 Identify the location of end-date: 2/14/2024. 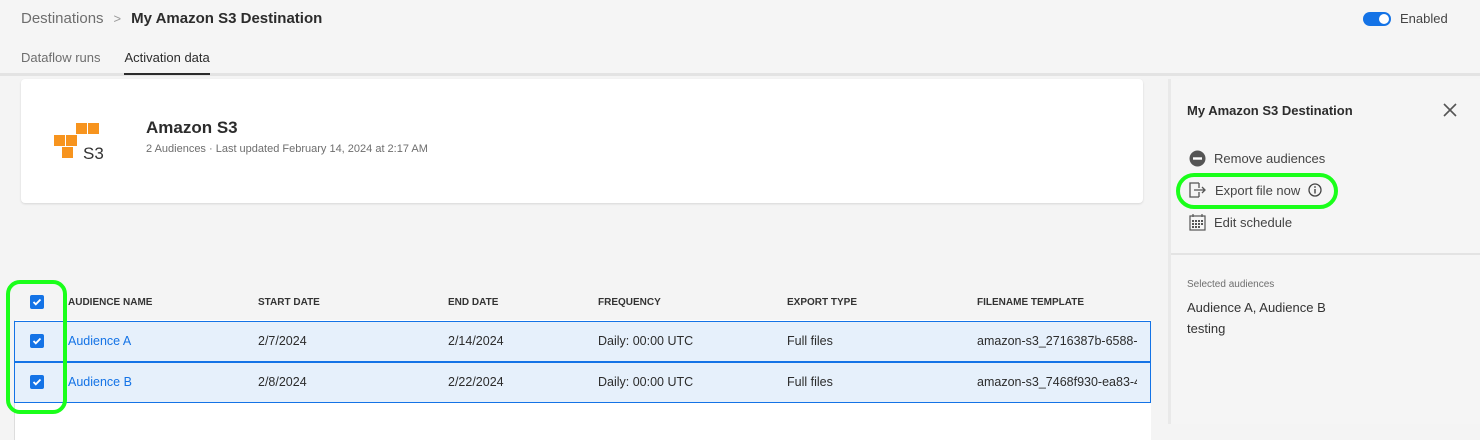
(476, 341).